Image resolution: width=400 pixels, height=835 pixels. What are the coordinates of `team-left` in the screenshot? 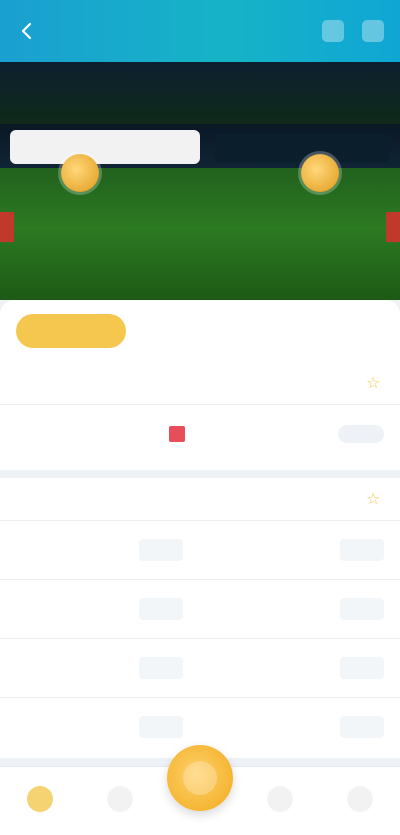 It's located at (80, 170).